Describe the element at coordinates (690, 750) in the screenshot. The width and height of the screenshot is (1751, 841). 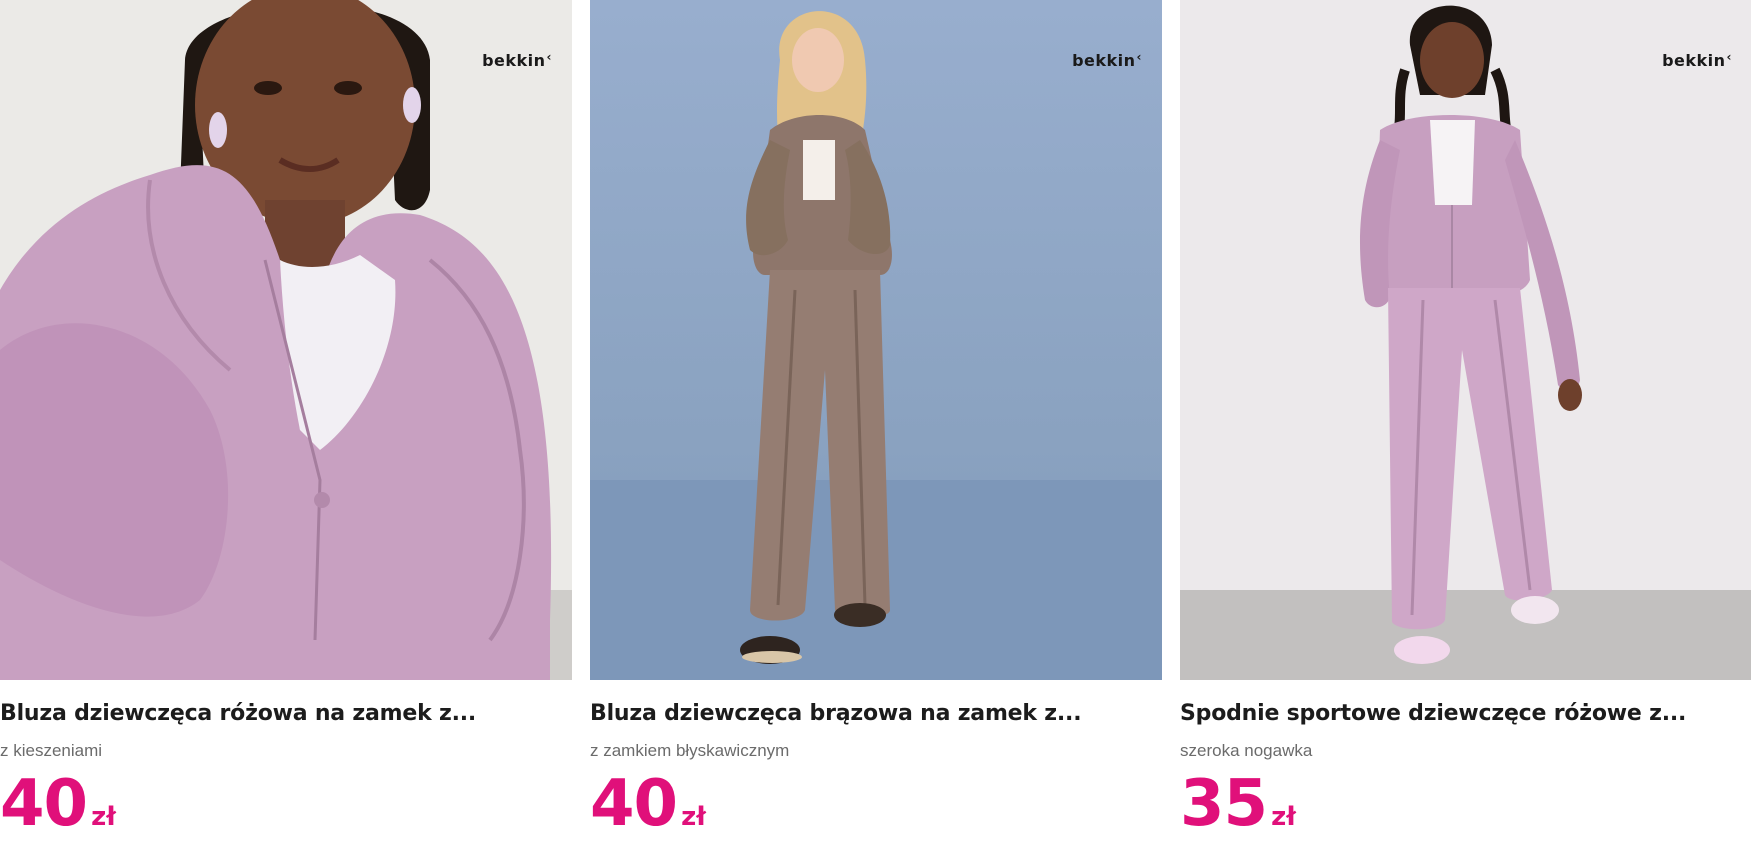
I see `product-subtitle: z zamkiem błyskawicznym` at that location.